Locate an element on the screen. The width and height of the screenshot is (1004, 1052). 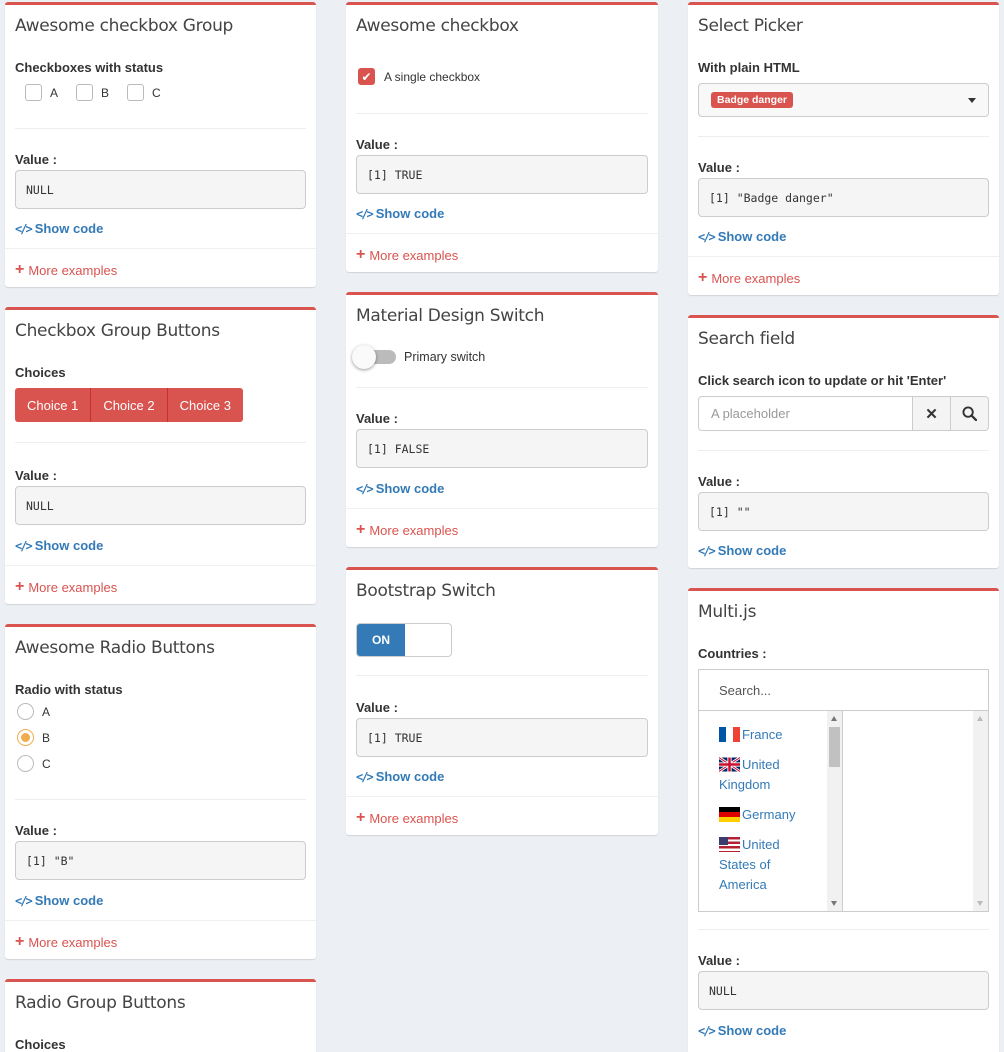
radio-b-selected is located at coordinates (25, 737).